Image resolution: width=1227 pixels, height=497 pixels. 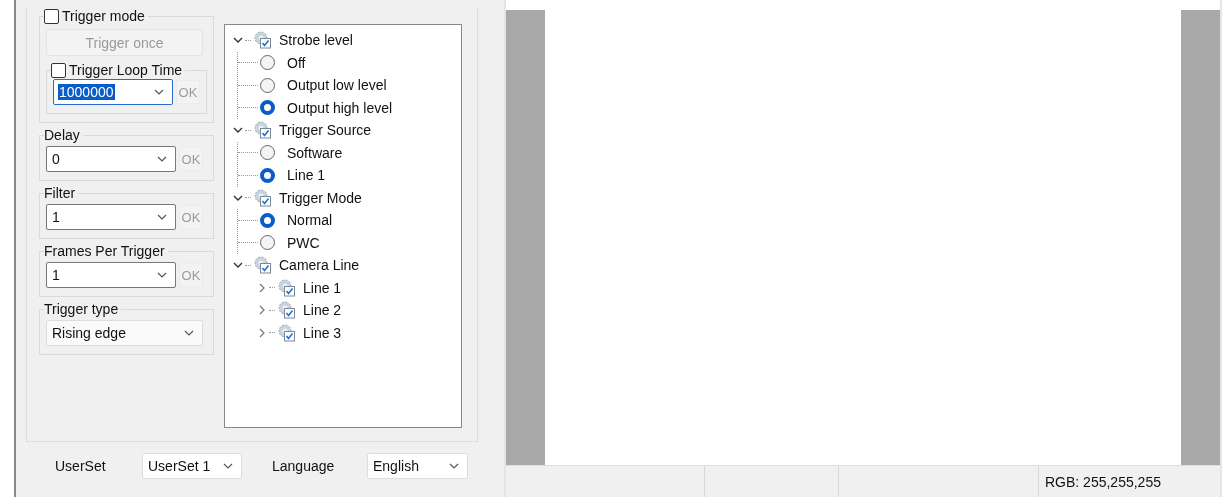 I want to click on trigger-mode-label: Trigger mode, so click(x=103, y=16).